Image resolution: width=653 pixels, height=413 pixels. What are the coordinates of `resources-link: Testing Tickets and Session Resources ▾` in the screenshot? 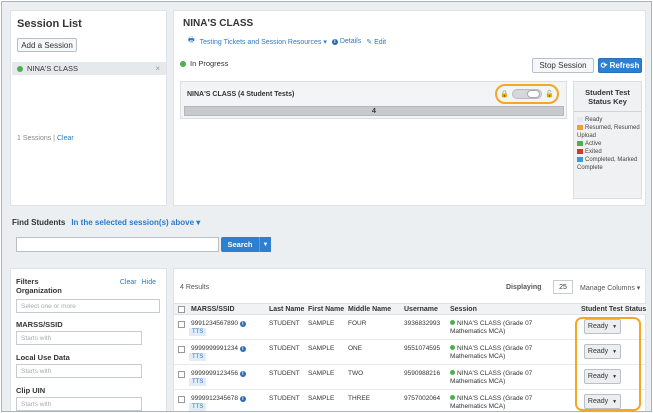 It's located at (263, 42).